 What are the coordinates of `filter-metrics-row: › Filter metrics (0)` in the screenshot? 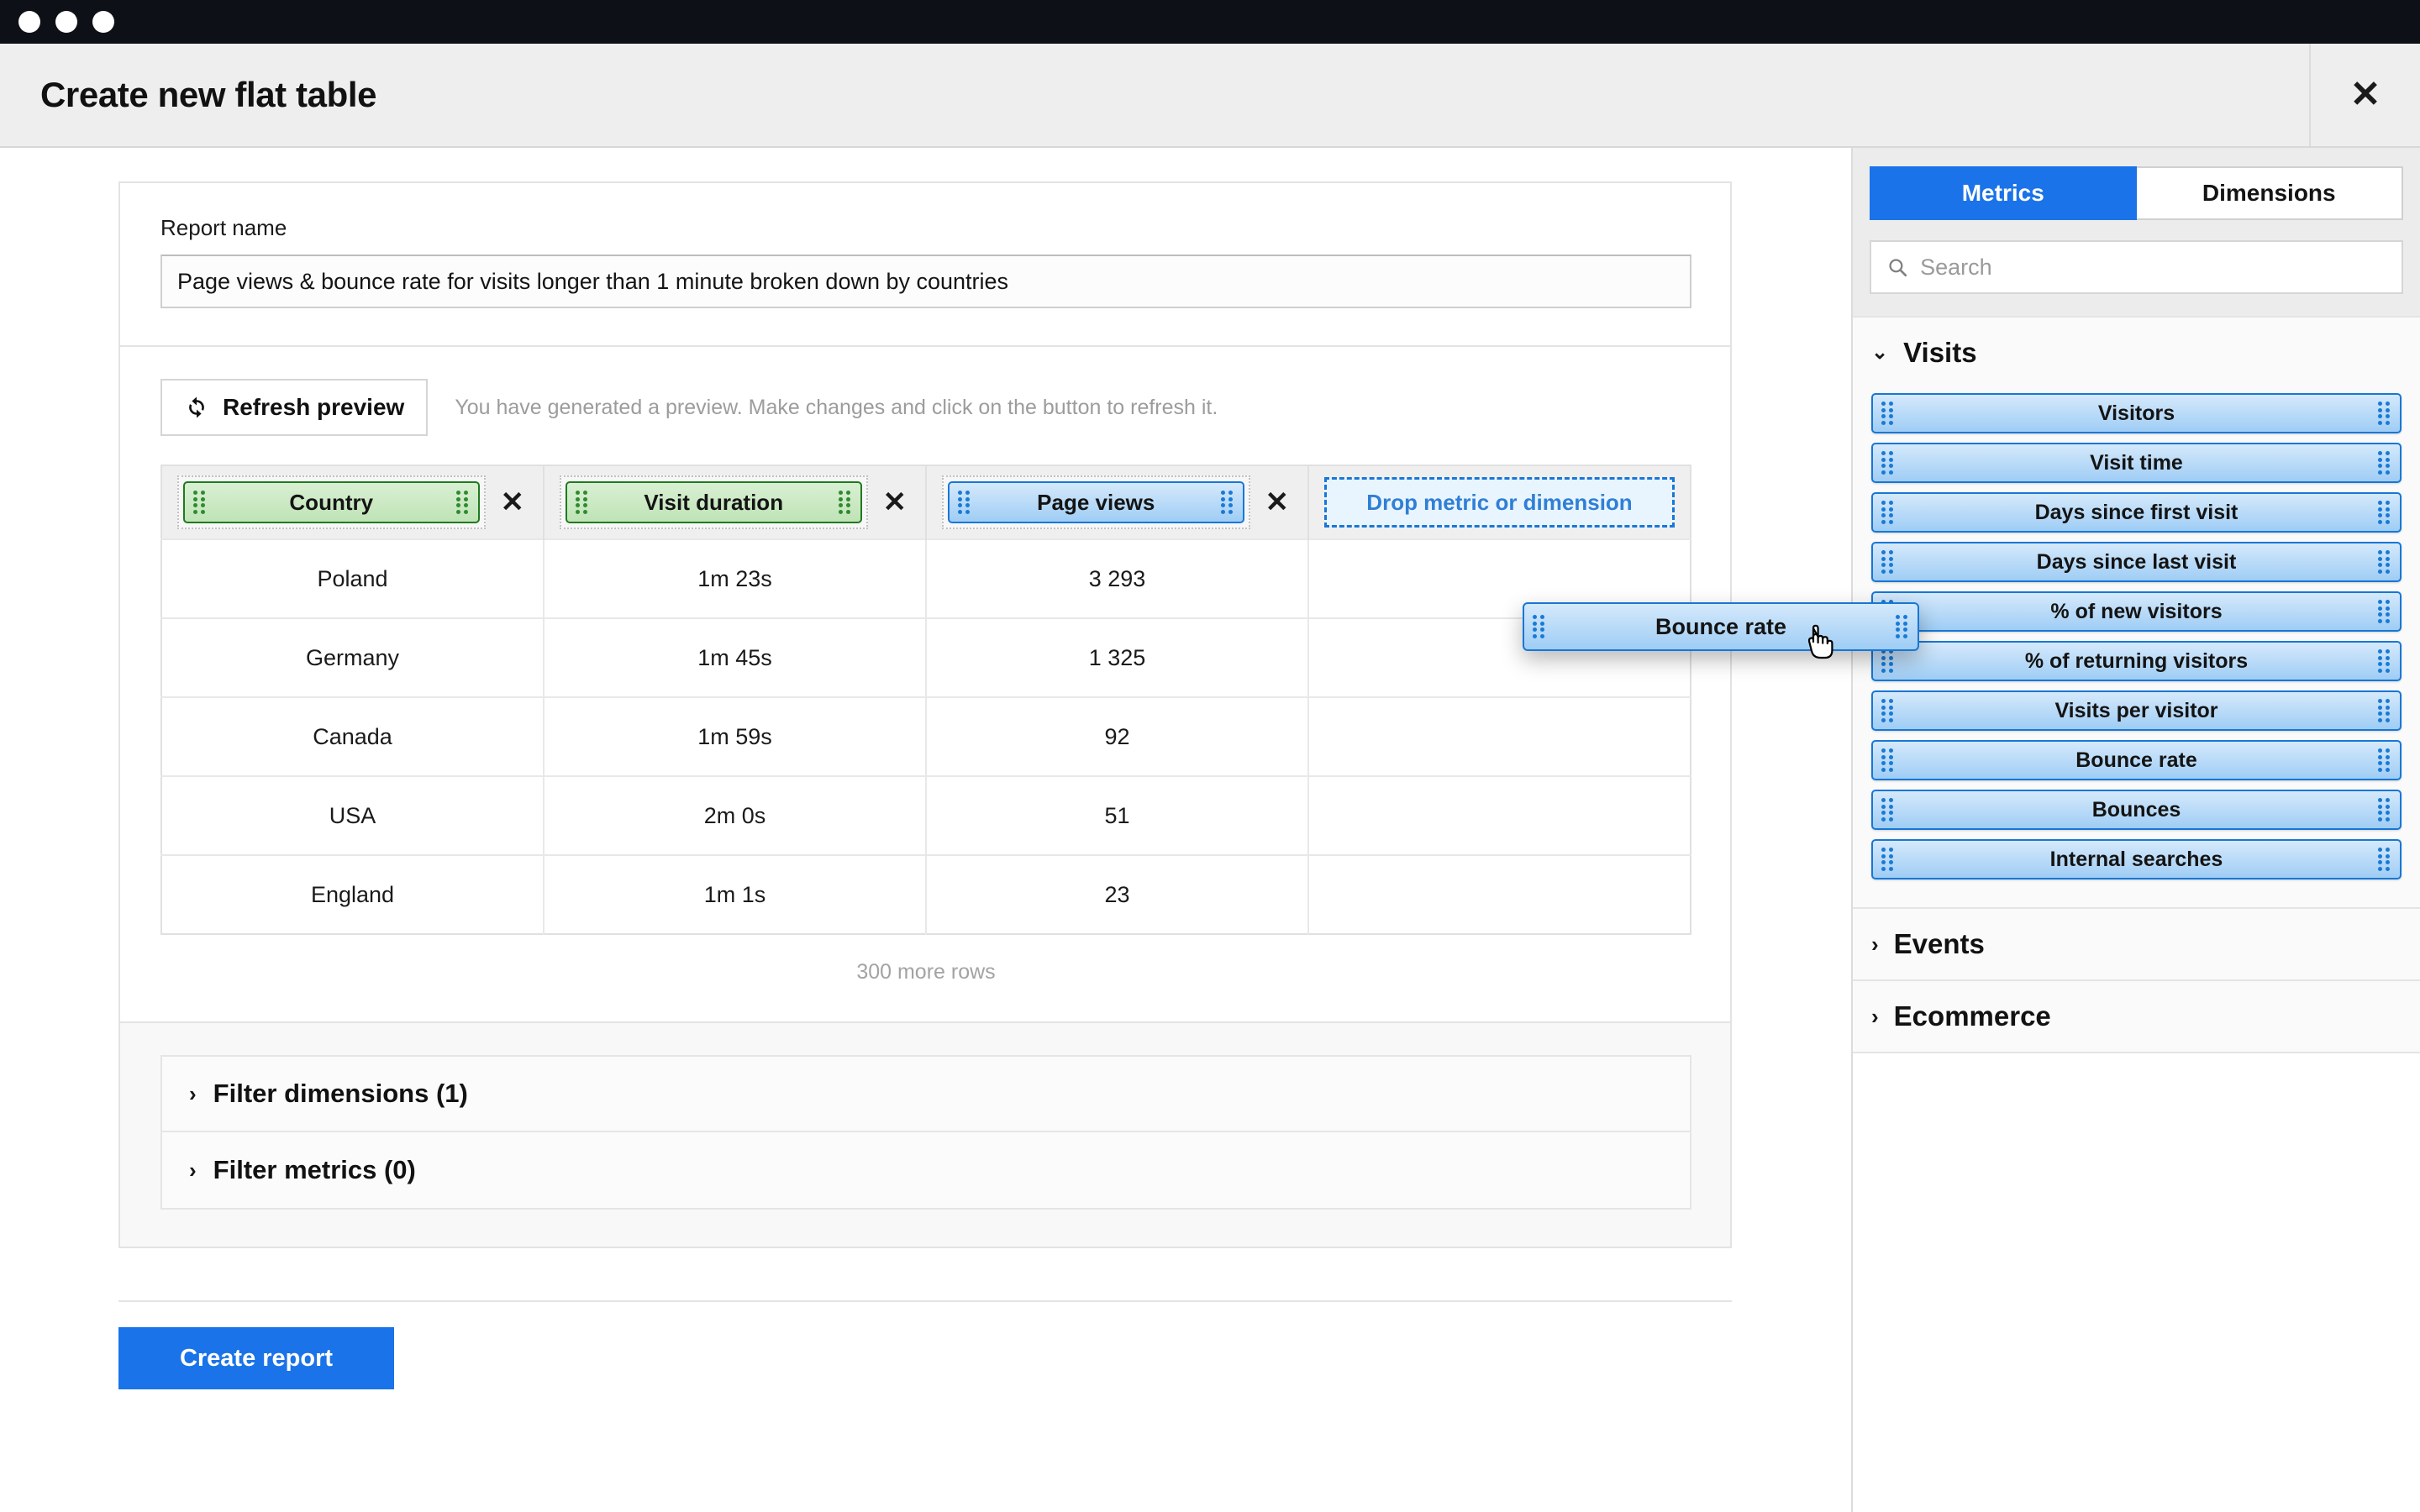 It's located at (926, 1171).